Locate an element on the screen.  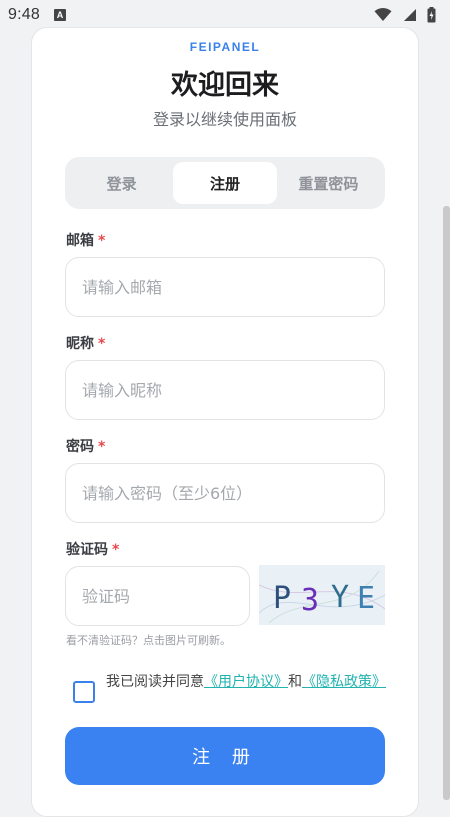
notification-icon: A is located at coordinates (59, 15).